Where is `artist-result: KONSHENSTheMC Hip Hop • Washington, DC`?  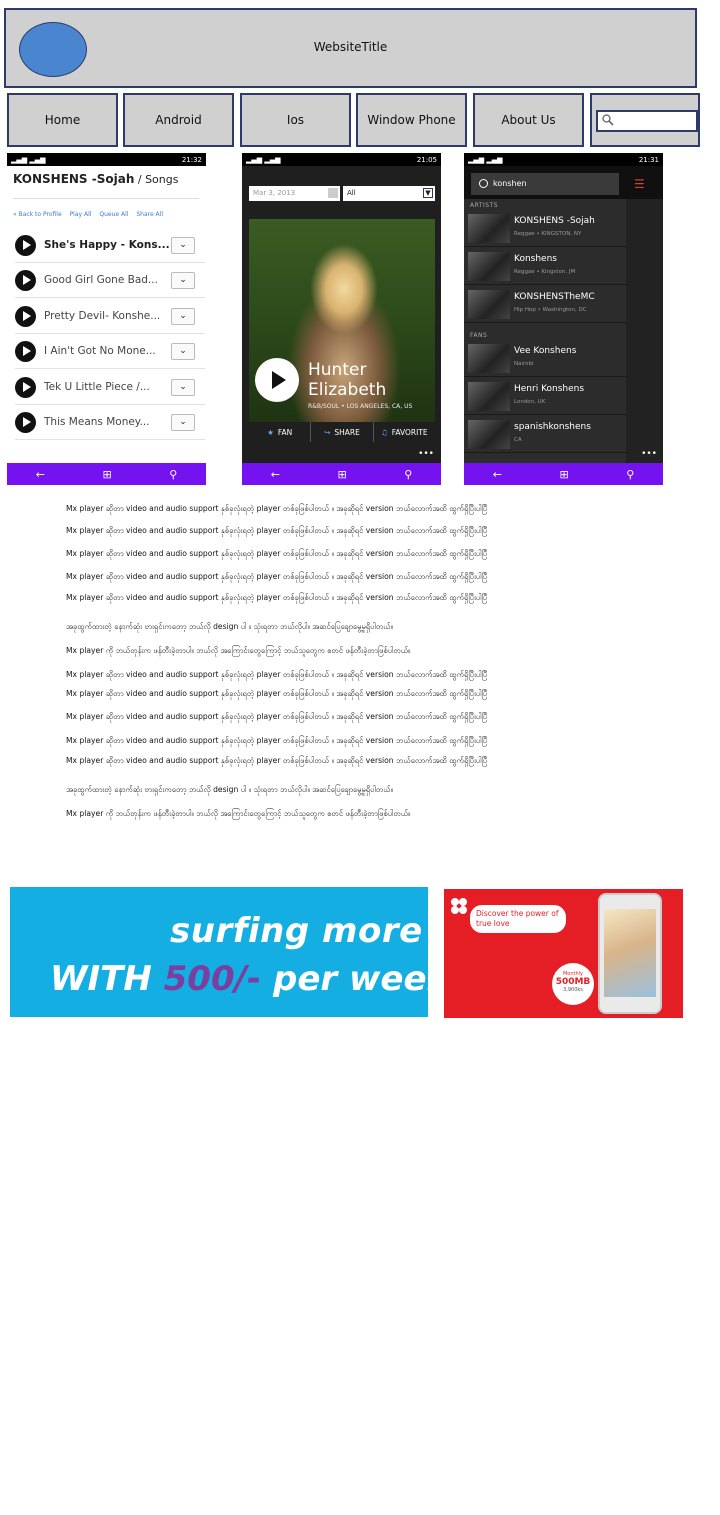
artist-result: KONSHENSTheMC Hip Hop • Washington, DC is located at coordinates (545, 304).